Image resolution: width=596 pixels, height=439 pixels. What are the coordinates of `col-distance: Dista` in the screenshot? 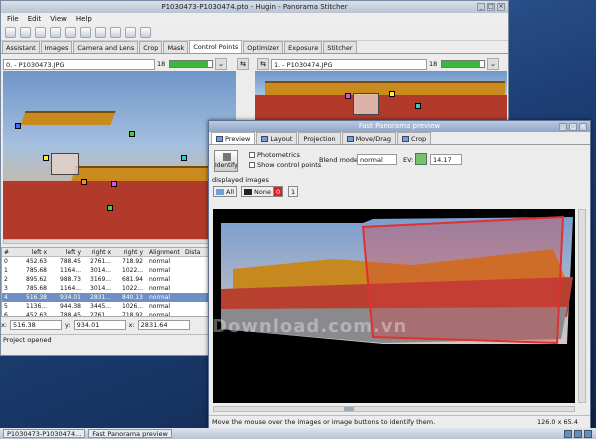 It's located at (195, 252).